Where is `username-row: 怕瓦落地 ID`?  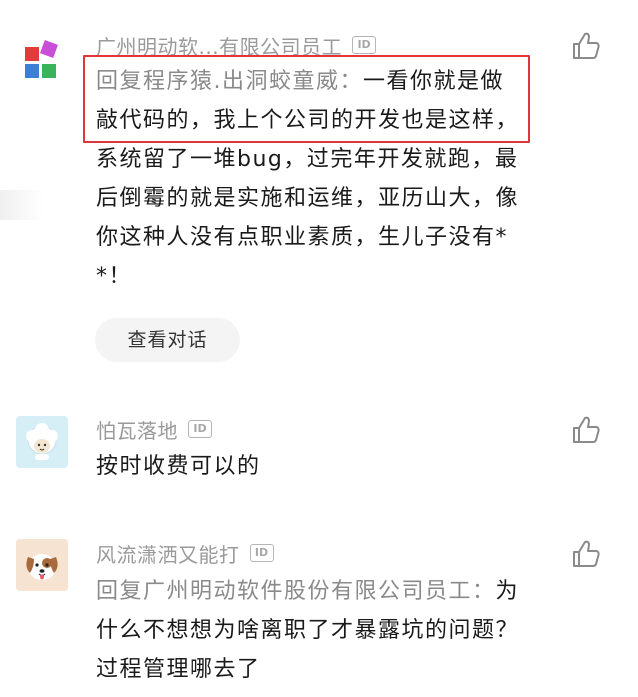 username-row: 怕瓦落地 ID is located at coordinates (154, 429).